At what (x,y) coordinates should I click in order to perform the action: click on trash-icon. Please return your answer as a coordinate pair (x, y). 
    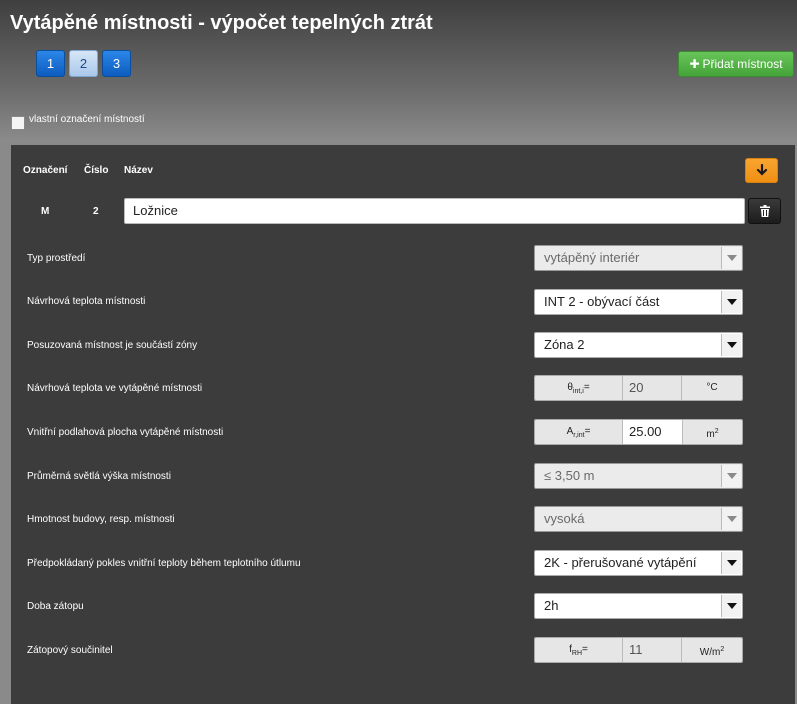
    Looking at the image, I should click on (764, 211).